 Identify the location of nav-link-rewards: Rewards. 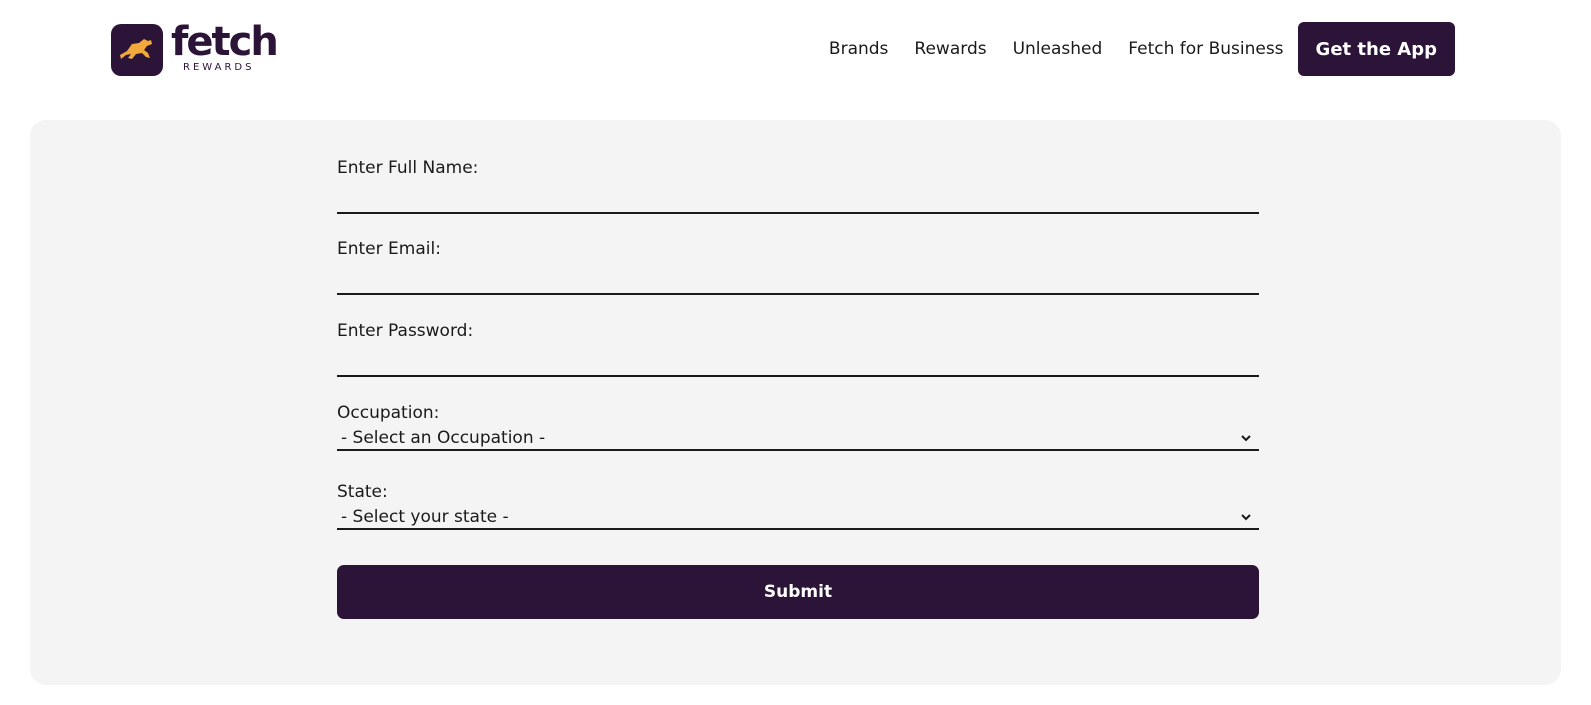
(950, 49).